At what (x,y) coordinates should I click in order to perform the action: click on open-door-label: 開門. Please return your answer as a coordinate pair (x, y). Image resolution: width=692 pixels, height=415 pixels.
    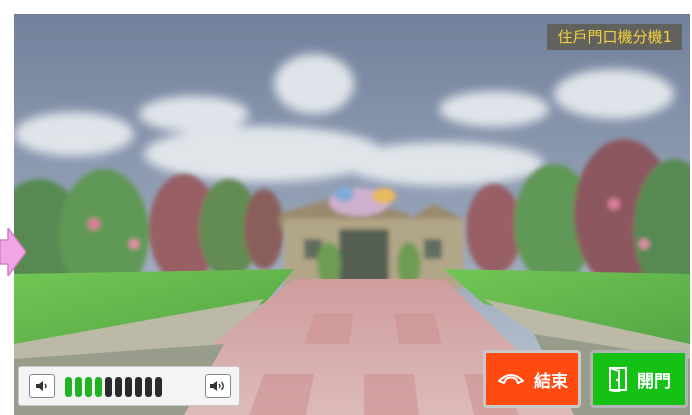
    Looking at the image, I should click on (654, 381).